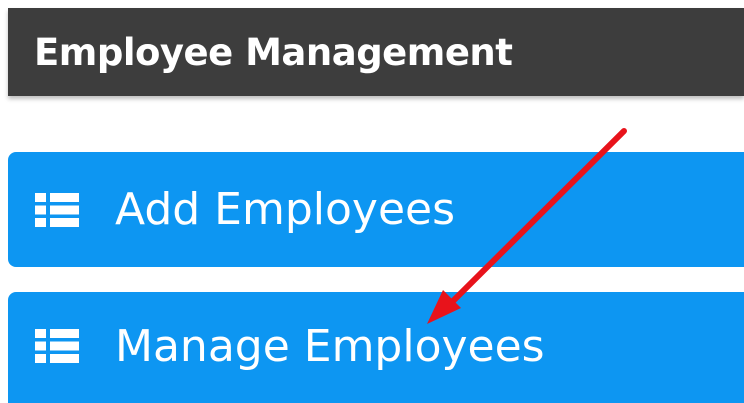 The image size is (744, 403). I want to click on manage-employees-label: Manage Employees, so click(330, 346).